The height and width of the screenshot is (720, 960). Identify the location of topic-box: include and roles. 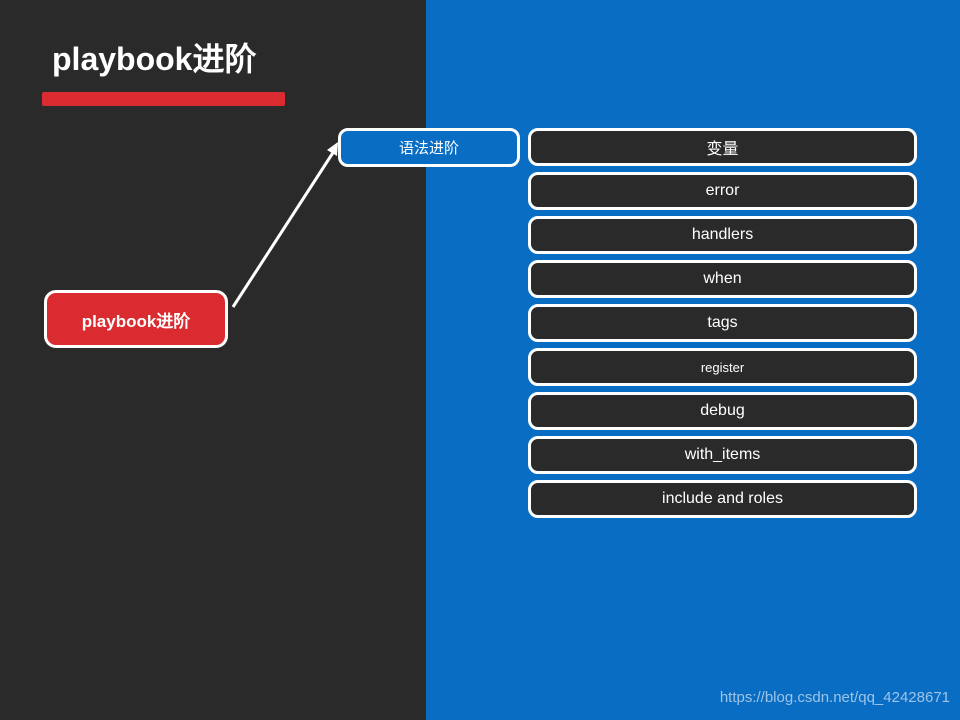
(722, 499).